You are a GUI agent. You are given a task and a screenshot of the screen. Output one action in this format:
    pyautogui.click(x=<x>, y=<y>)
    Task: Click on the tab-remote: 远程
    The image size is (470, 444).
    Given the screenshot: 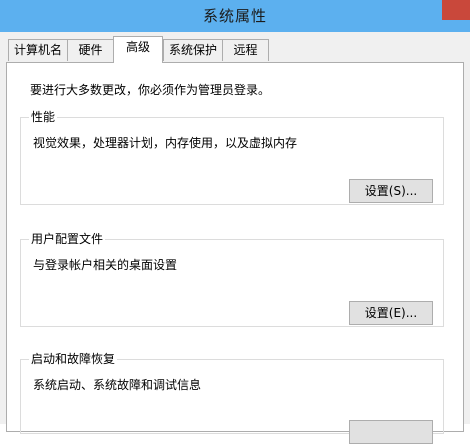 What is the action you would take?
    pyautogui.click(x=245, y=50)
    